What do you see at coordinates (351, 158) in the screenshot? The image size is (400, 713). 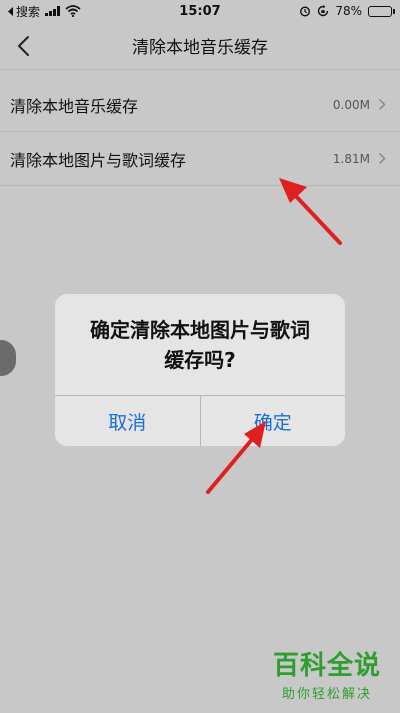 I see `cache-size: 1.81M` at bounding box center [351, 158].